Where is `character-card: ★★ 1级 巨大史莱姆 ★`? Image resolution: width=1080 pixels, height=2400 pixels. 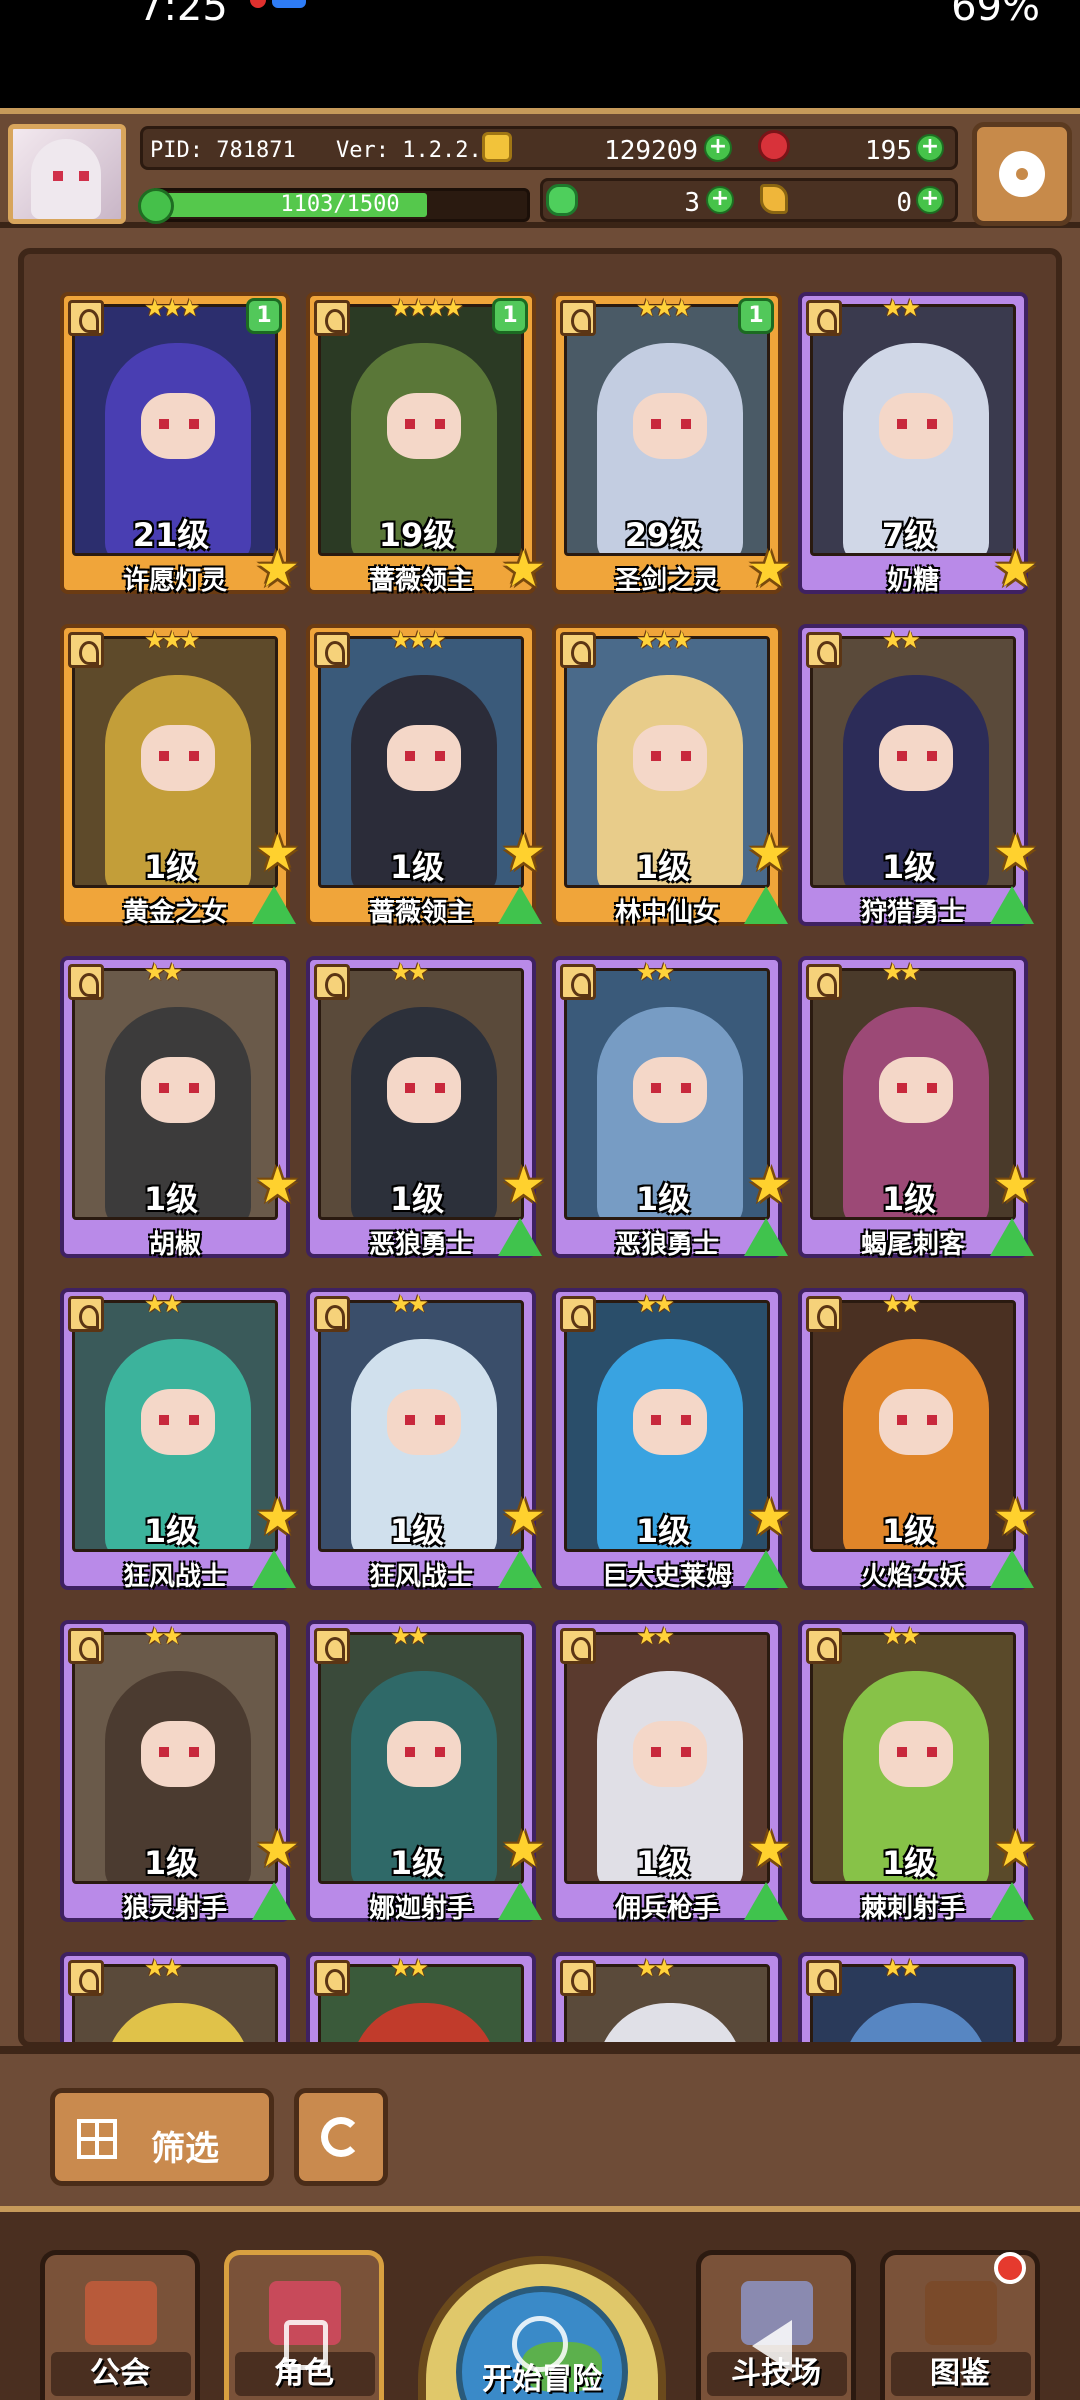 character-card: ★★ 1级 巨大史莱姆 ★ is located at coordinates (672, 1440).